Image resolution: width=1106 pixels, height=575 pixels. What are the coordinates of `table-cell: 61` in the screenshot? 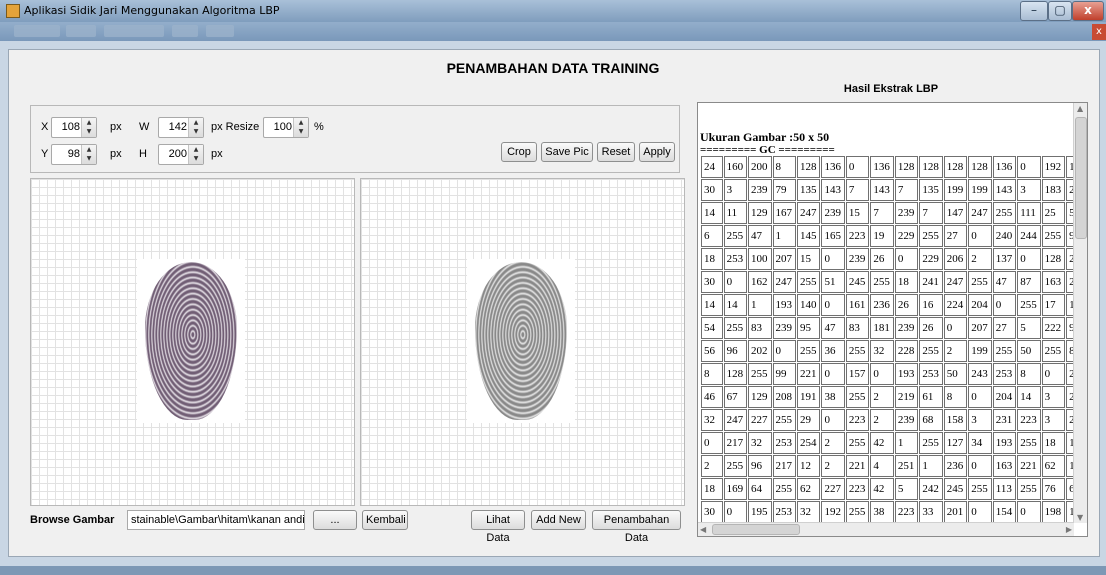 It's located at (931, 397).